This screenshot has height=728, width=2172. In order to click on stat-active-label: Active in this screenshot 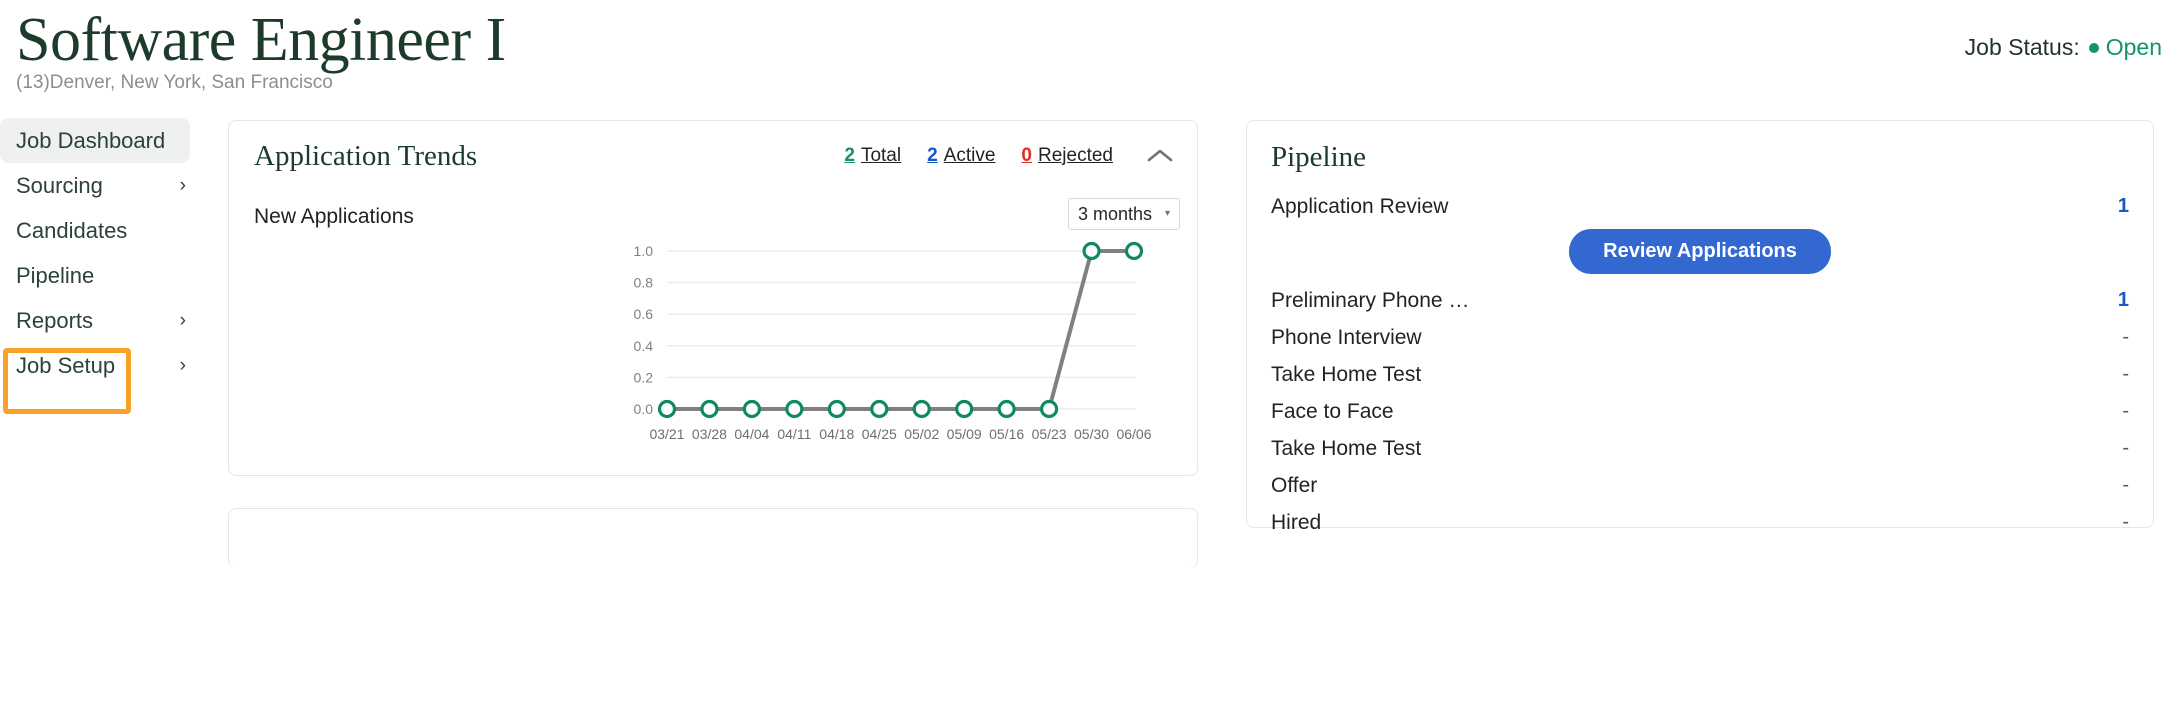, I will do `click(969, 155)`.